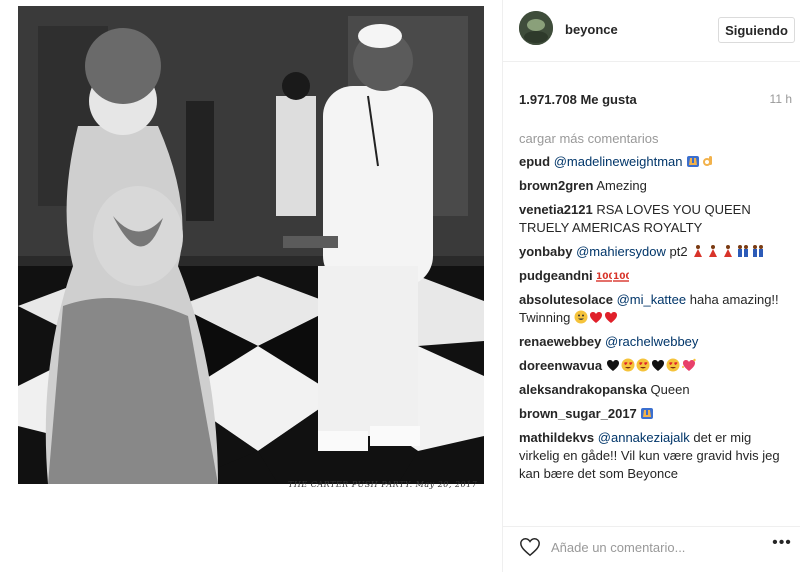 This screenshot has width=800, height=572. Describe the element at coordinates (556, 185) in the screenshot. I see `comment-username: brown2gren` at that location.